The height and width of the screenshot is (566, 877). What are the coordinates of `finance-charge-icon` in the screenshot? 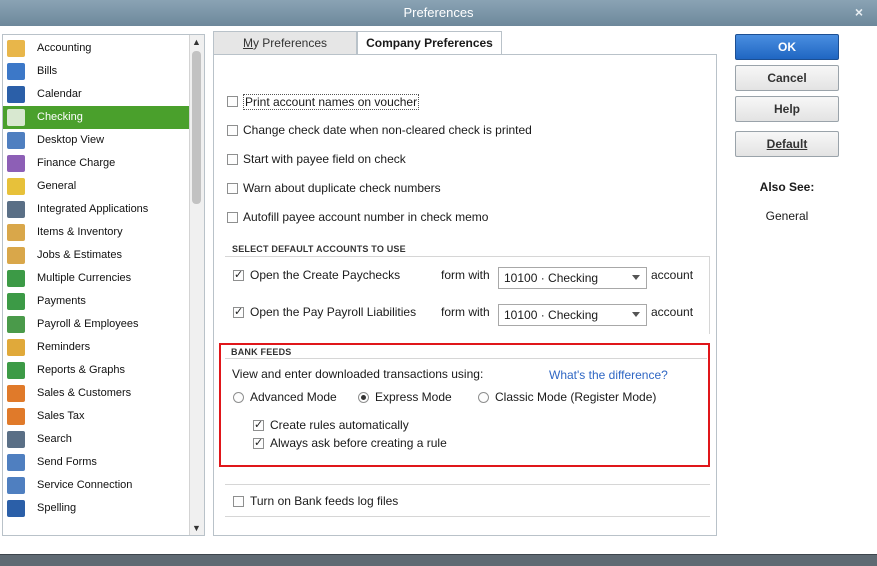 It's located at (16, 163).